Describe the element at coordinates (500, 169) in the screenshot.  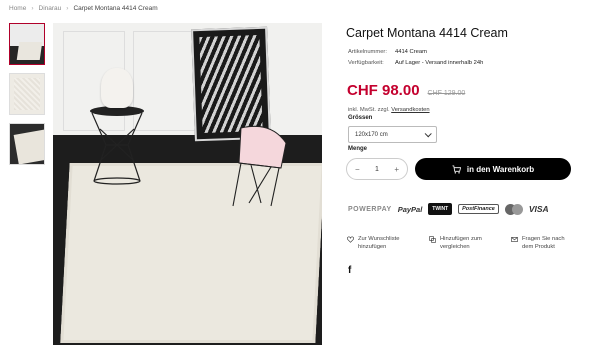
I see `cart-button-label: in den Warenkorb` at that location.